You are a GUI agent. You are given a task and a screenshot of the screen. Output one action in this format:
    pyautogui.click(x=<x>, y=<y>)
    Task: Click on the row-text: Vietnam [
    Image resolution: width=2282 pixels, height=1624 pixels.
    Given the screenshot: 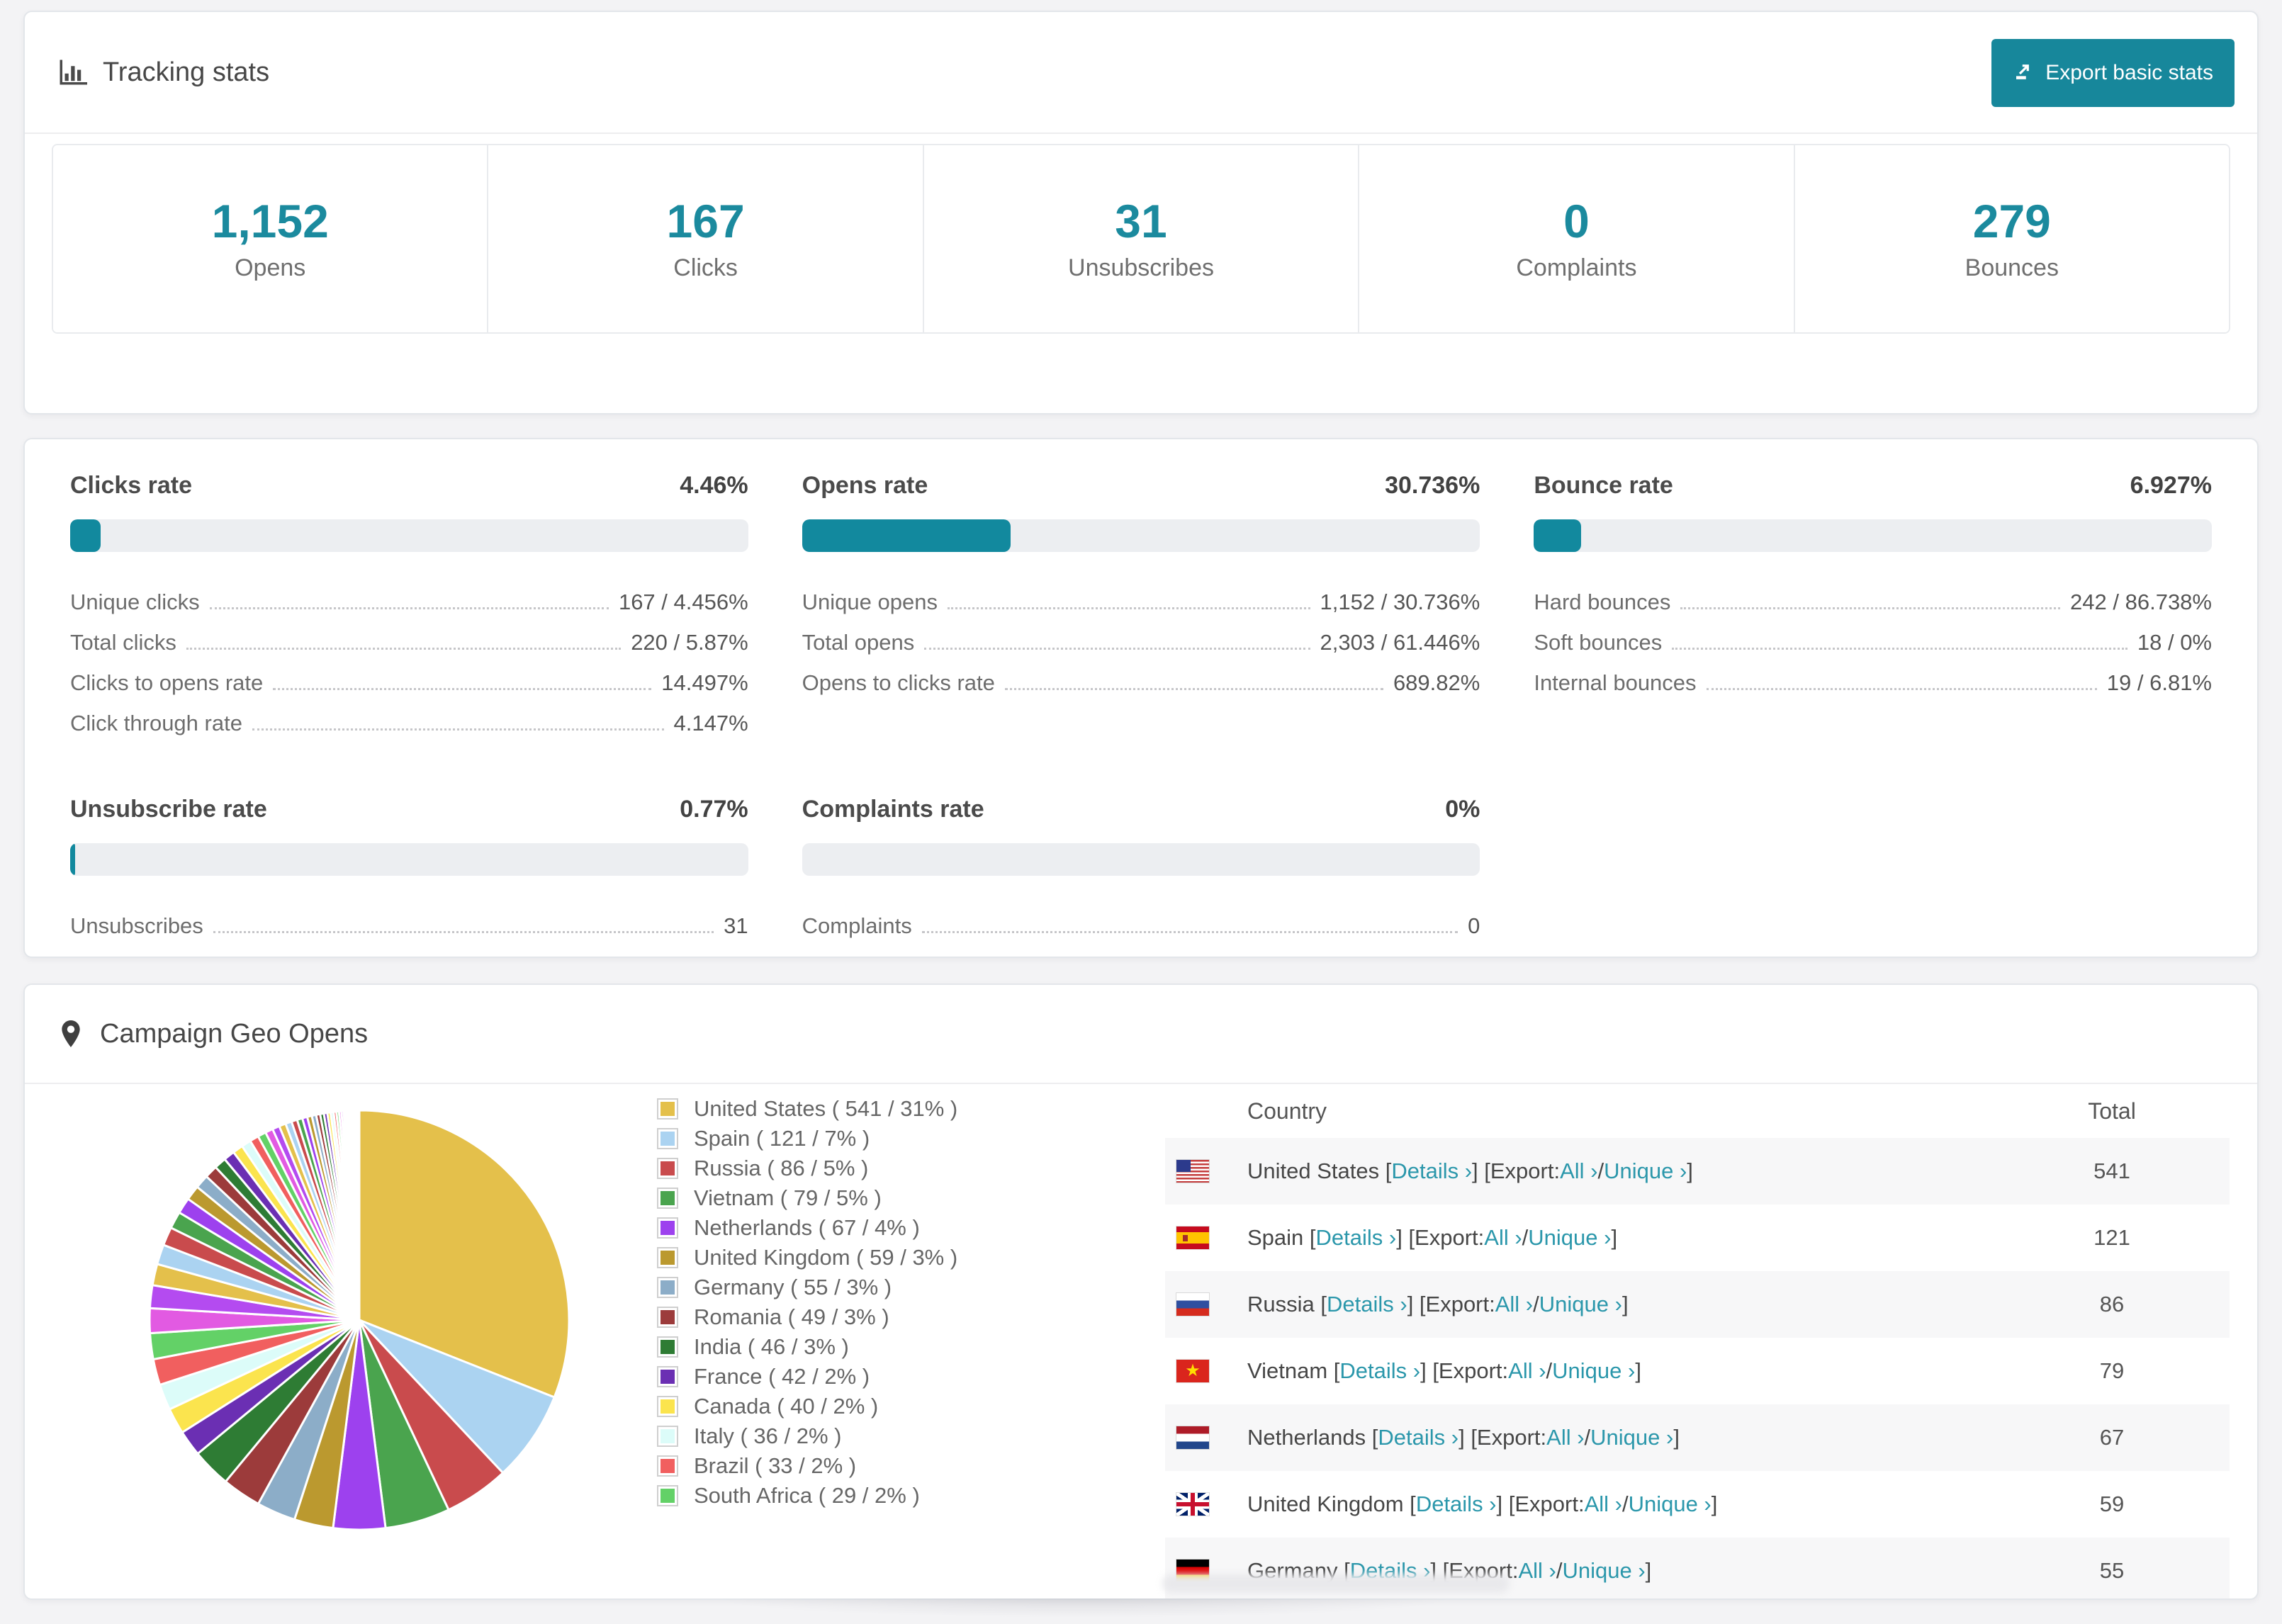 What is the action you would take?
    pyautogui.click(x=1293, y=1371)
    